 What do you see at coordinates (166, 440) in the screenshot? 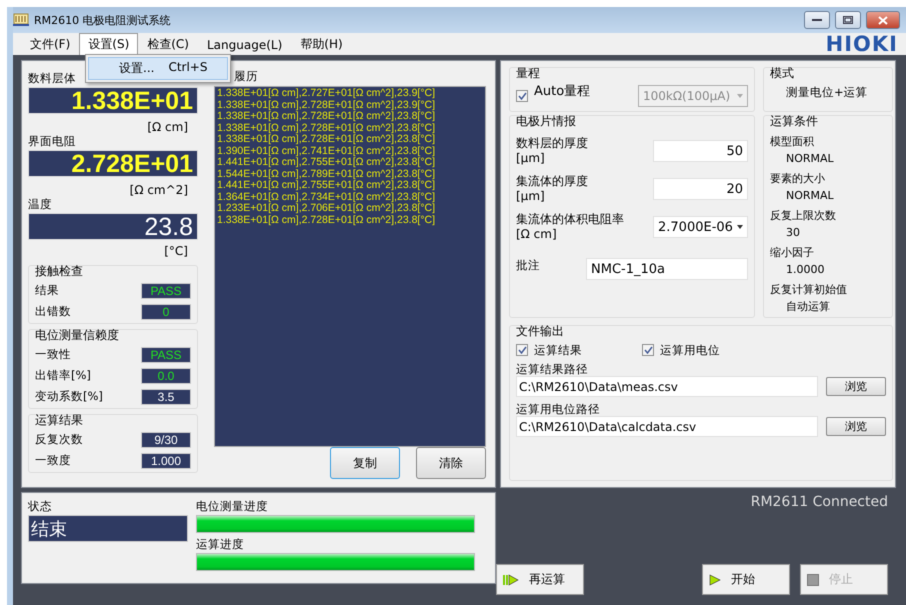
I see `value-display: 9/30` at bounding box center [166, 440].